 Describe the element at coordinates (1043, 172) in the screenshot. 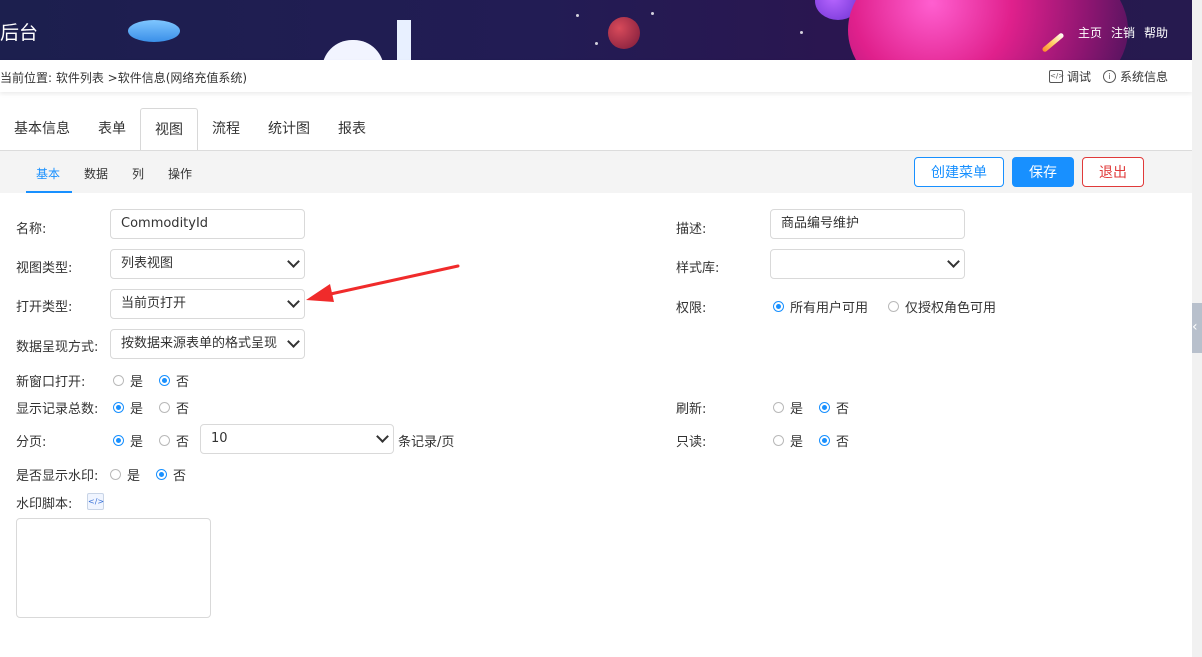

I see `save-button: 保存` at that location.